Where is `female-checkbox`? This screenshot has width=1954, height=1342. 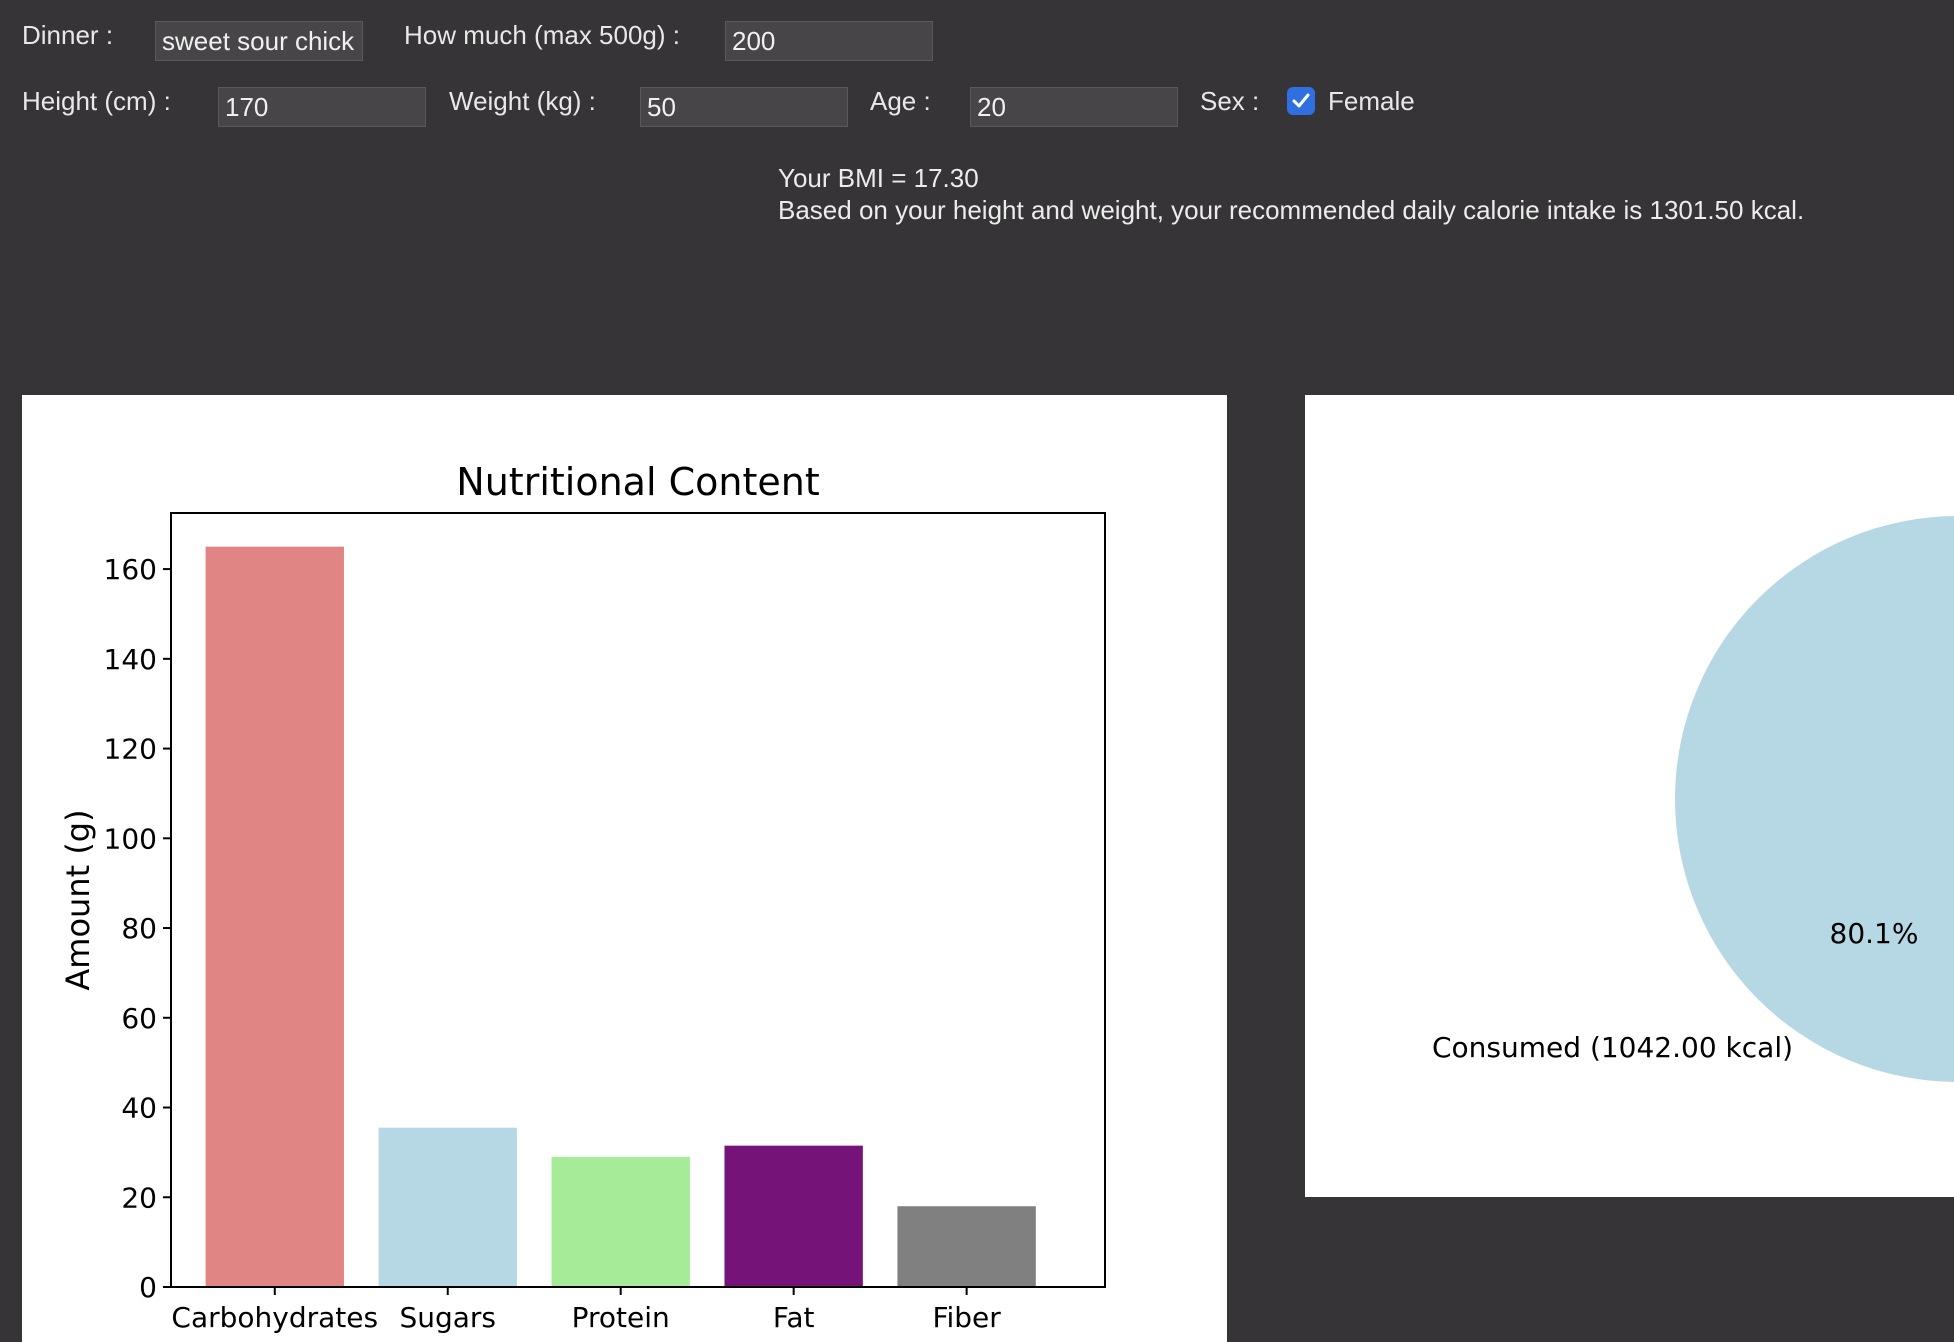 female-checkbox is located at coordinates (1301, 101).